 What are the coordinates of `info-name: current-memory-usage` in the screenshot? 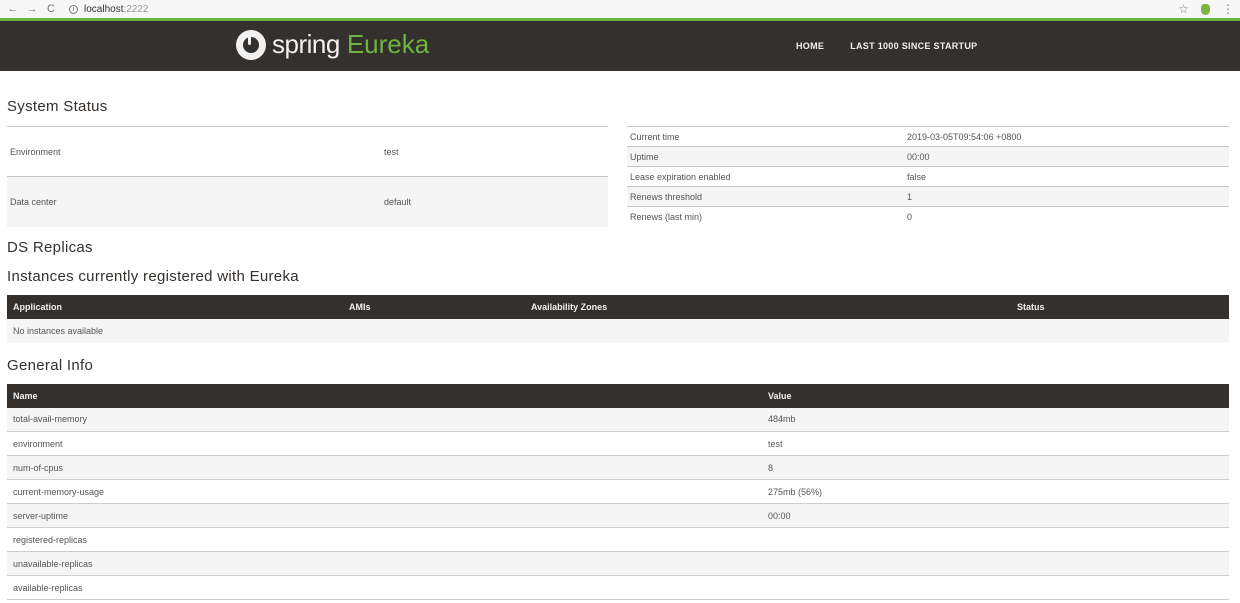 It's located at (384, 491).